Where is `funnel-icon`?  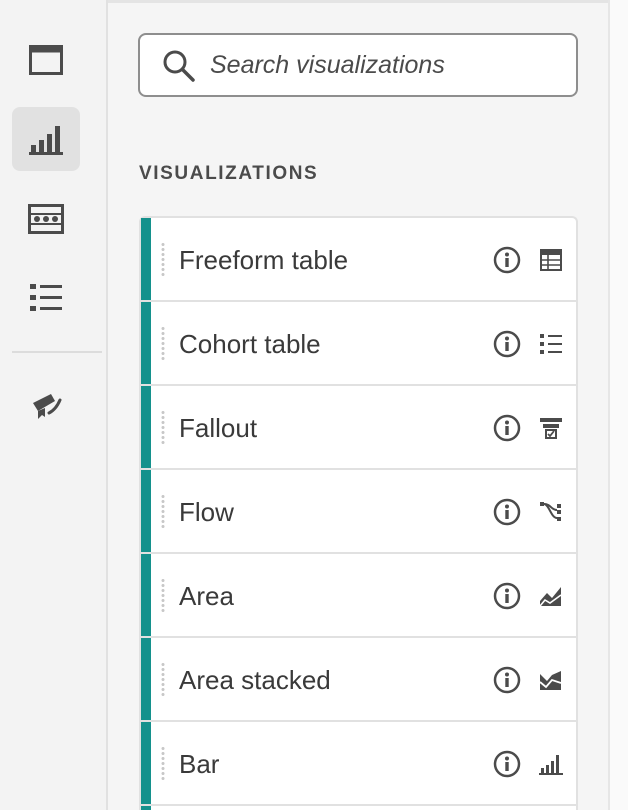
funnel-icon is located at coordinates (551, 428).